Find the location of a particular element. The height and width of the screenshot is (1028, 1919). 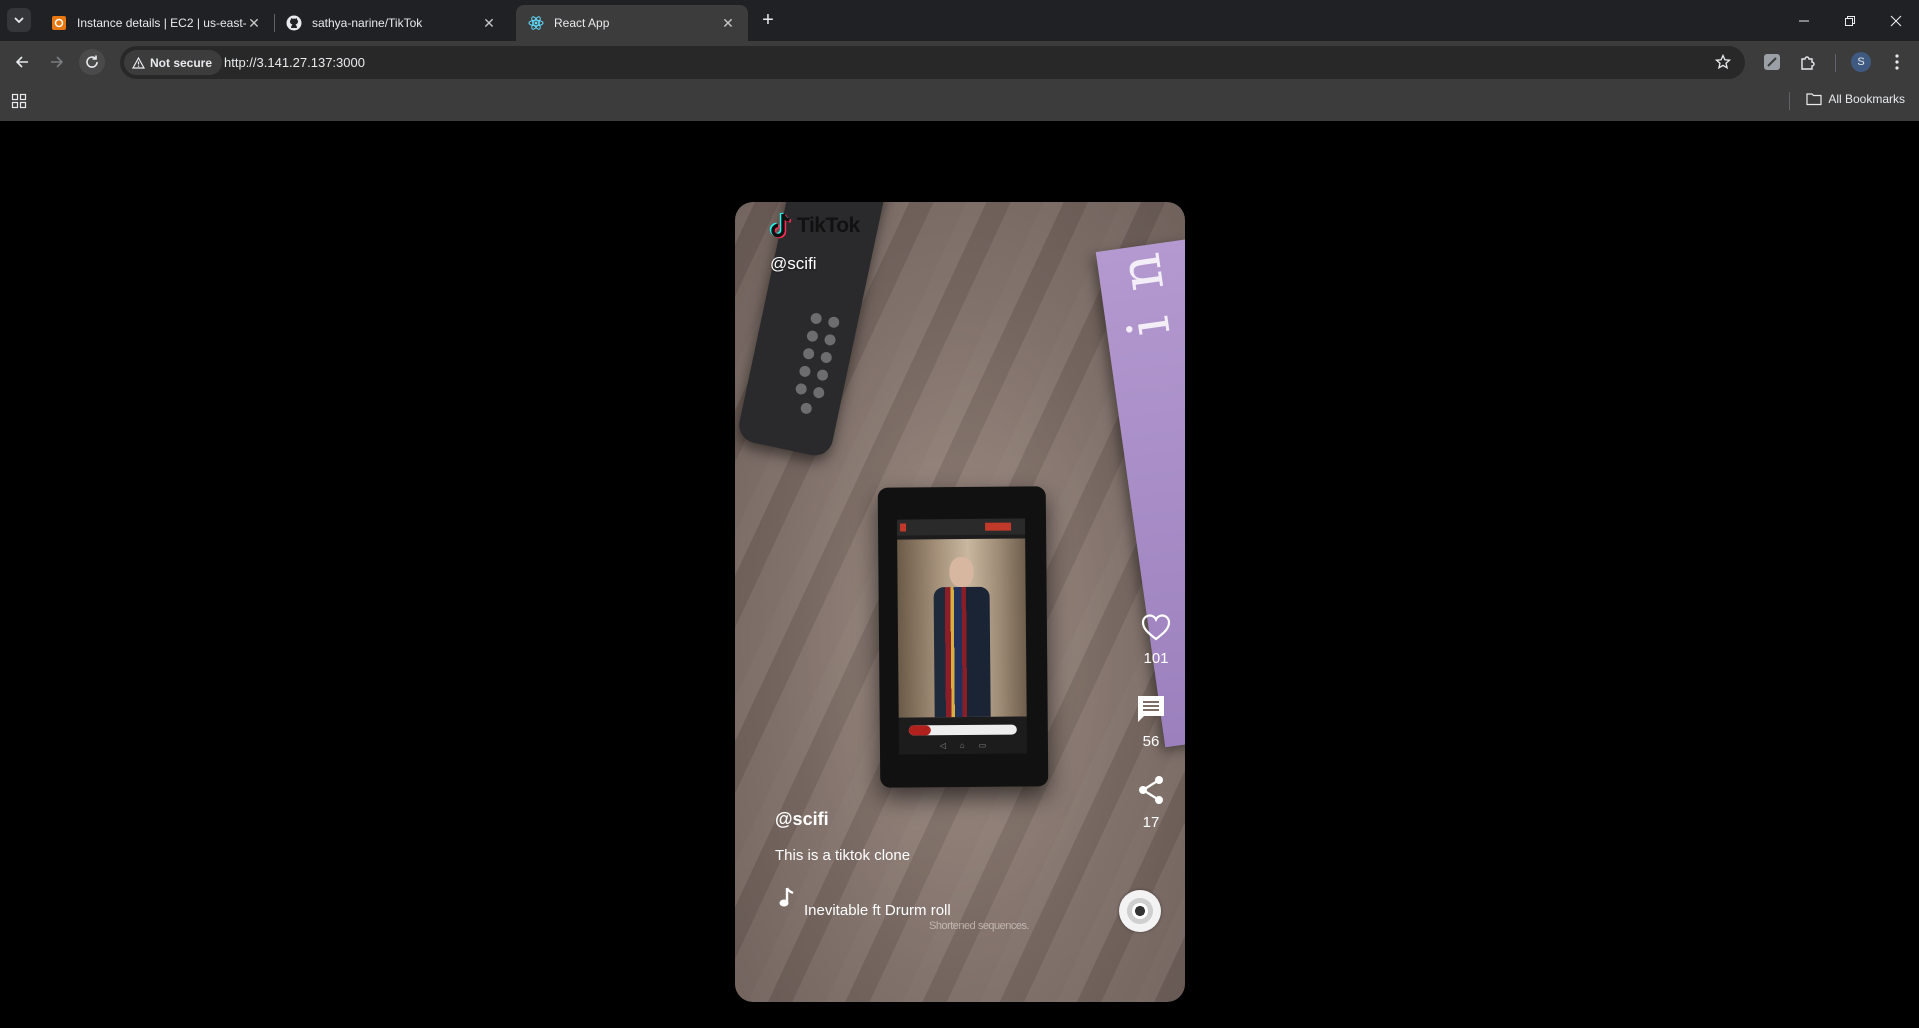

minimize-button is located at coordinates (1804, 20).